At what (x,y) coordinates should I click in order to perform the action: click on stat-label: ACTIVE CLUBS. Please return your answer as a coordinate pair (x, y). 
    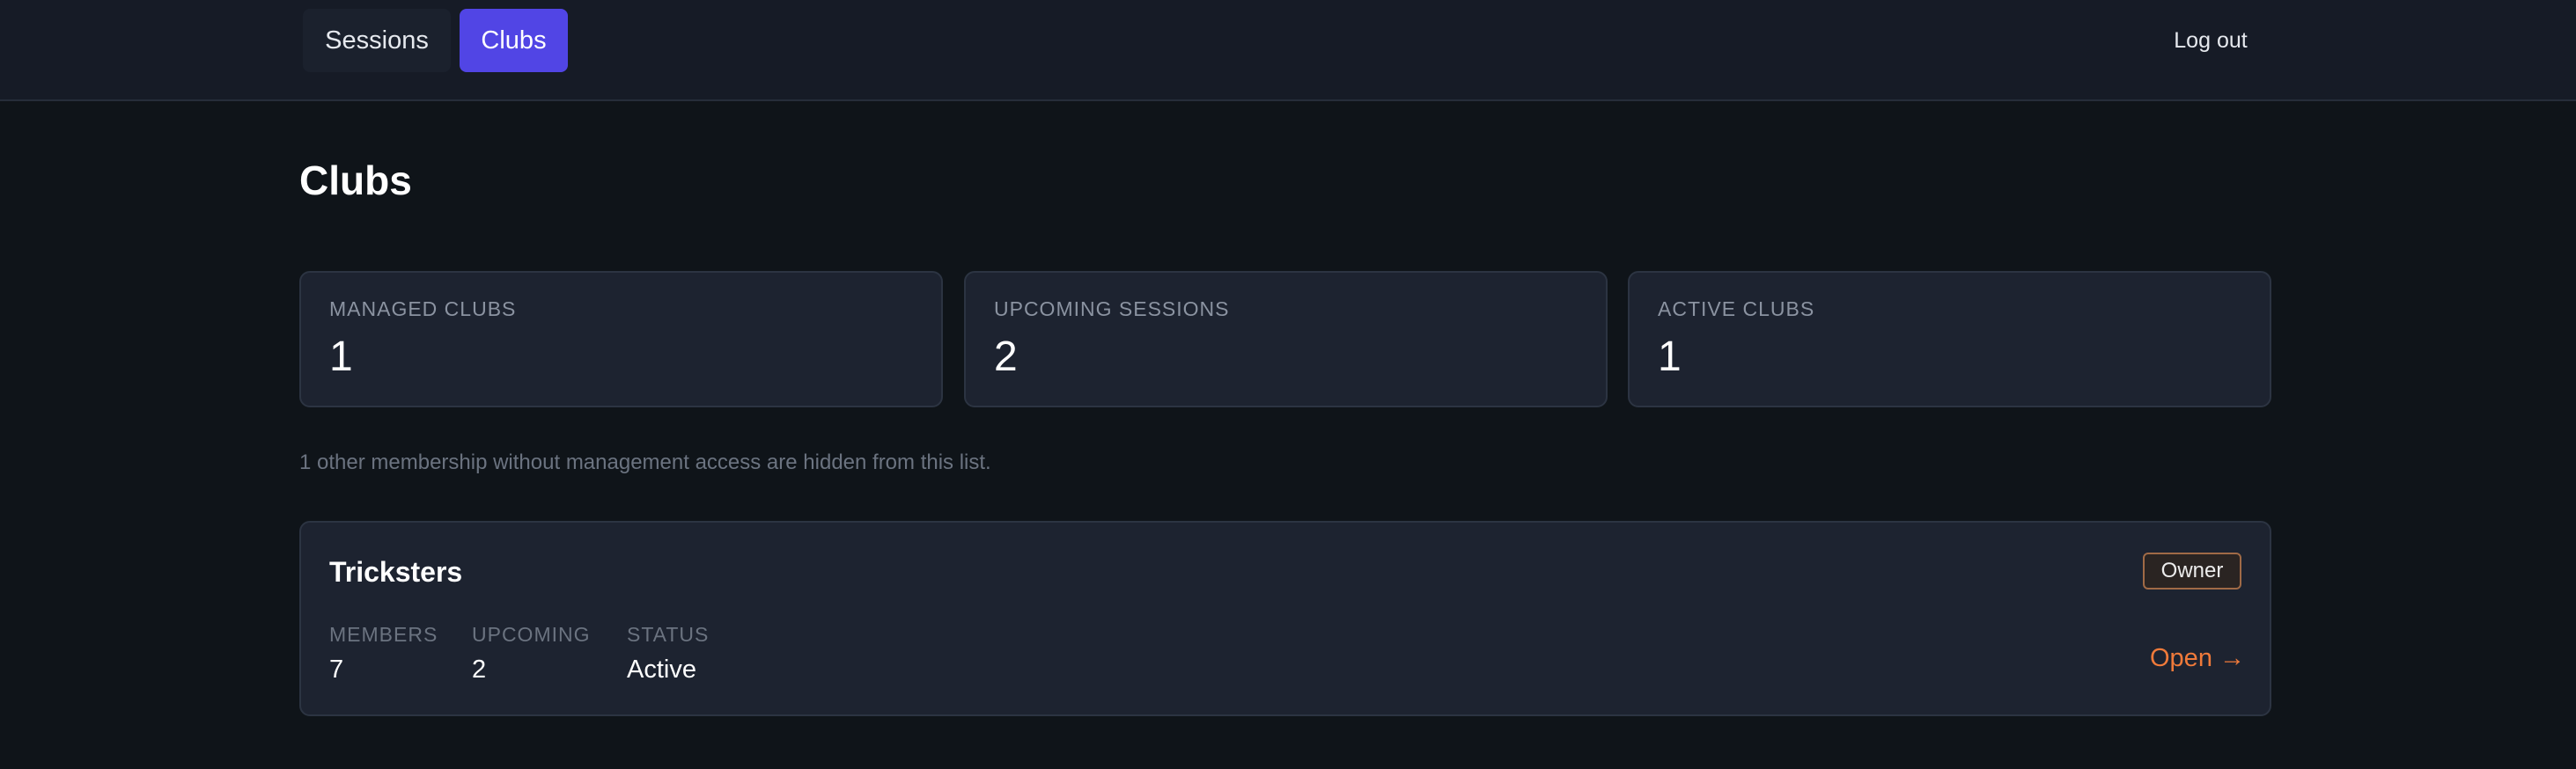
    Looking at the image, I should click on (1736, 308).